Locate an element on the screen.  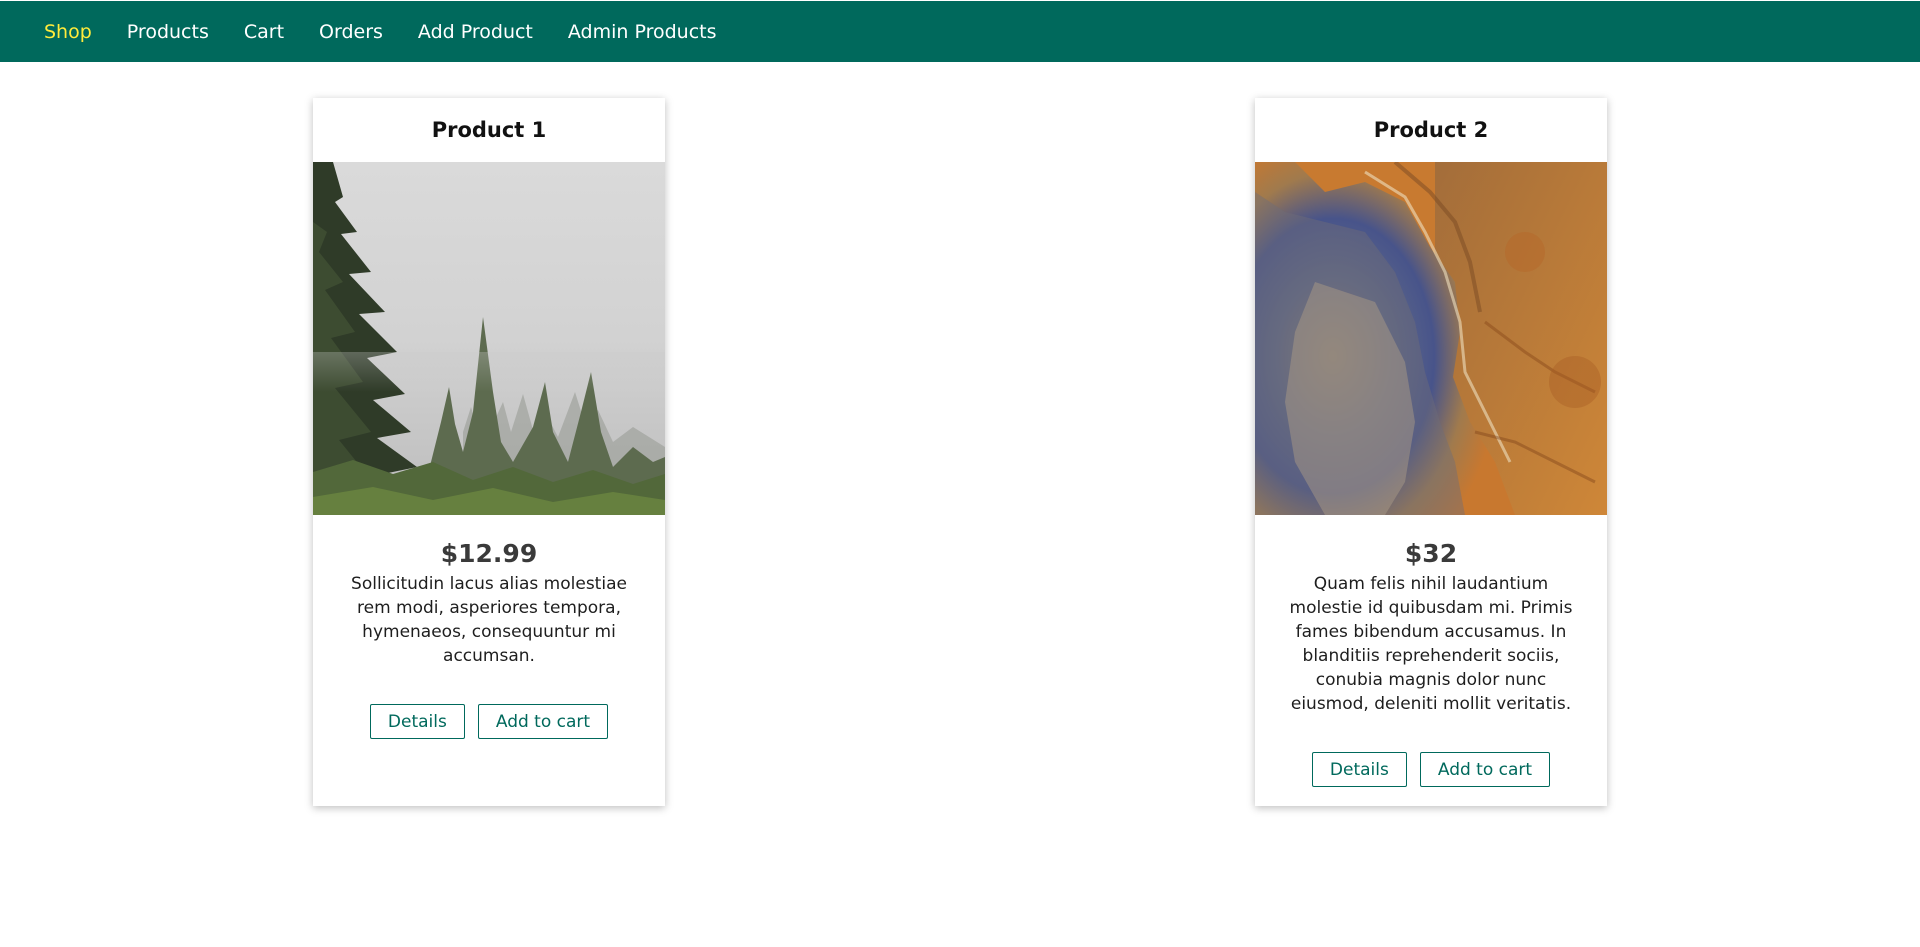
product-title: Product 1 is located at coordinates (489, 130).